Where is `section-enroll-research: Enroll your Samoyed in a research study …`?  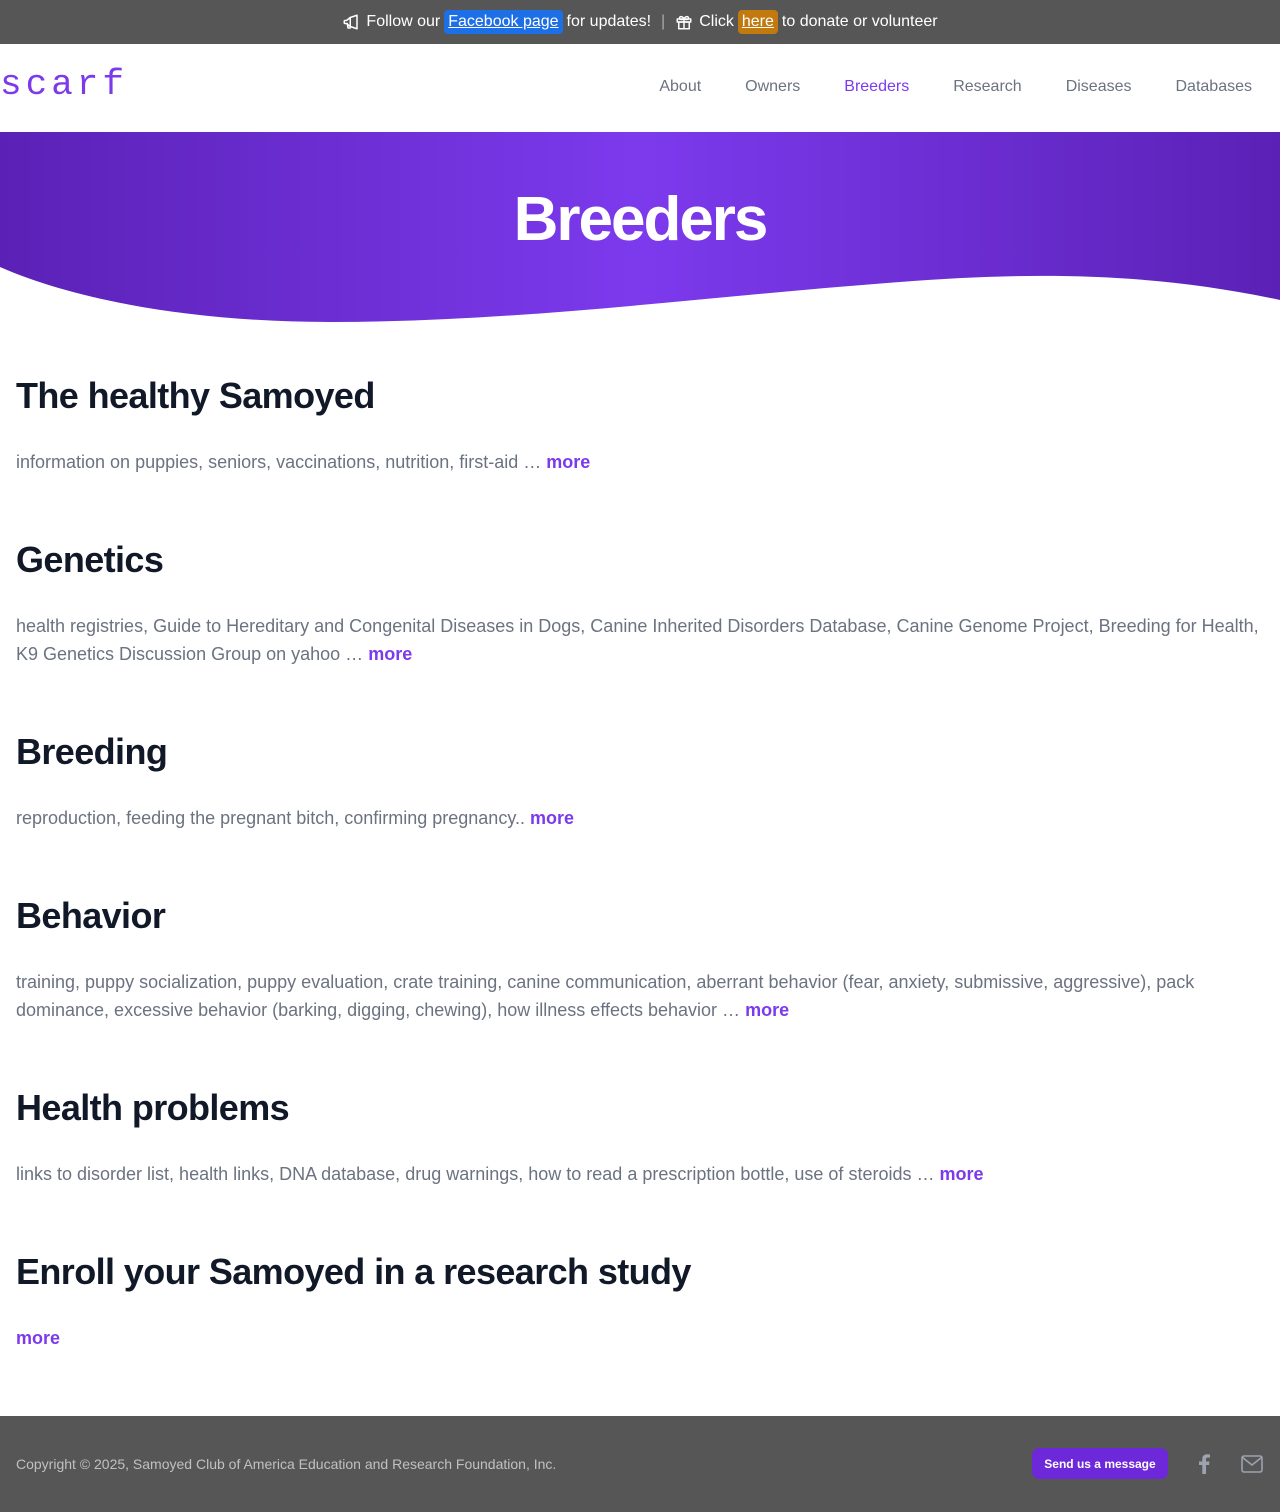 section-enroll-research: Enroll your Samoyed in a research study … is located at coordinates (640, 1302).